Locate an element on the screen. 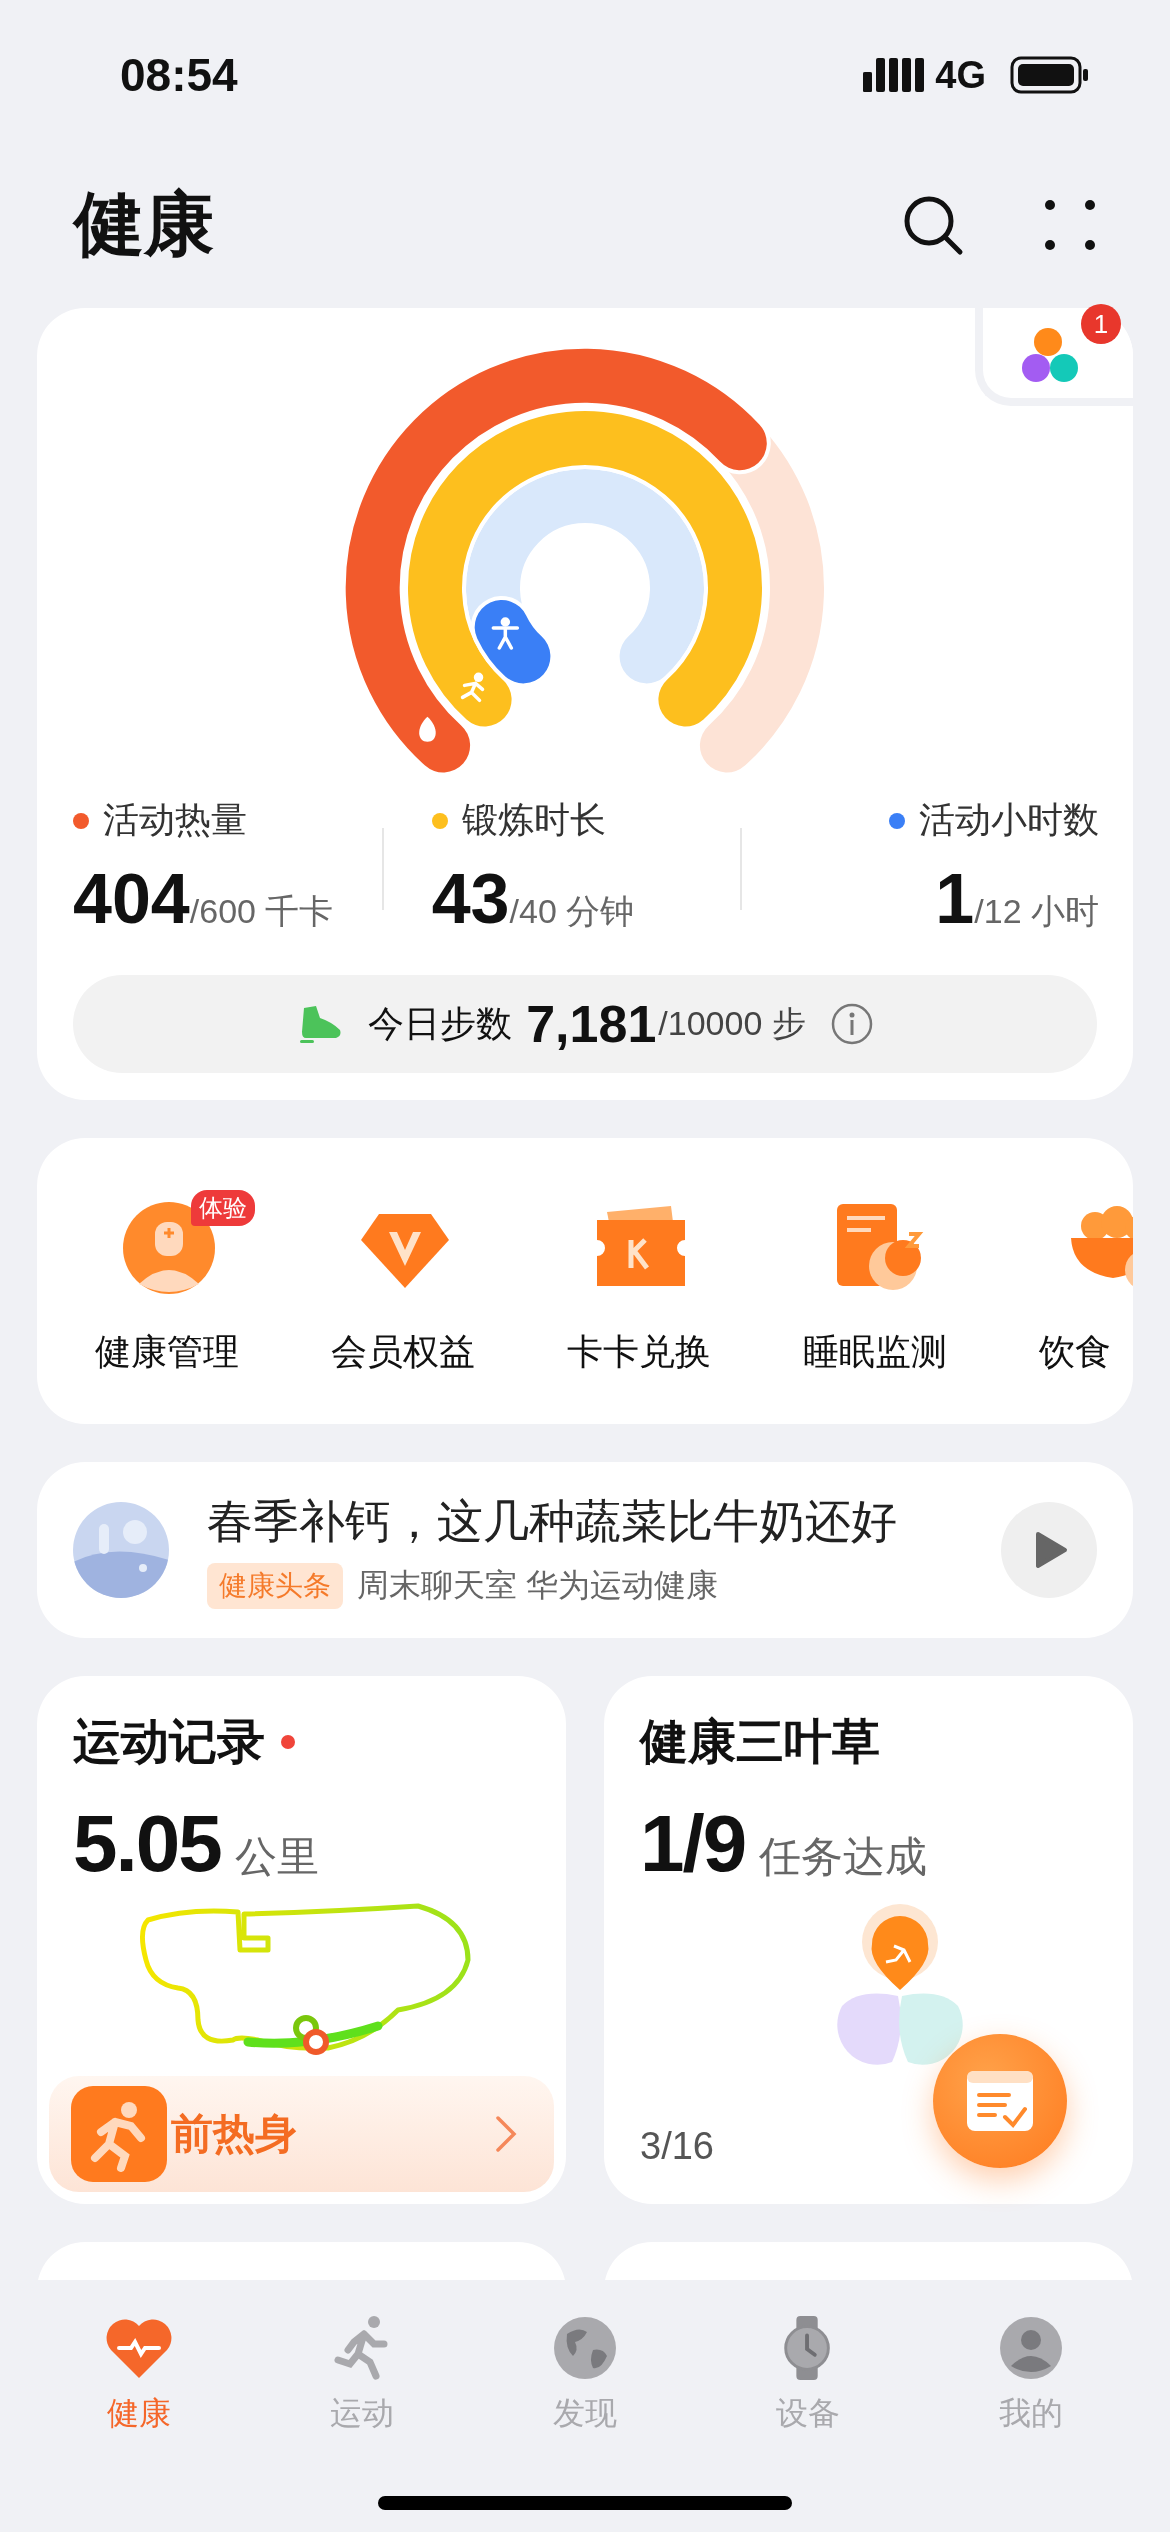 This screenshot has width=1170, height=2532. play-icon is located at coordinates (1051, 1550).